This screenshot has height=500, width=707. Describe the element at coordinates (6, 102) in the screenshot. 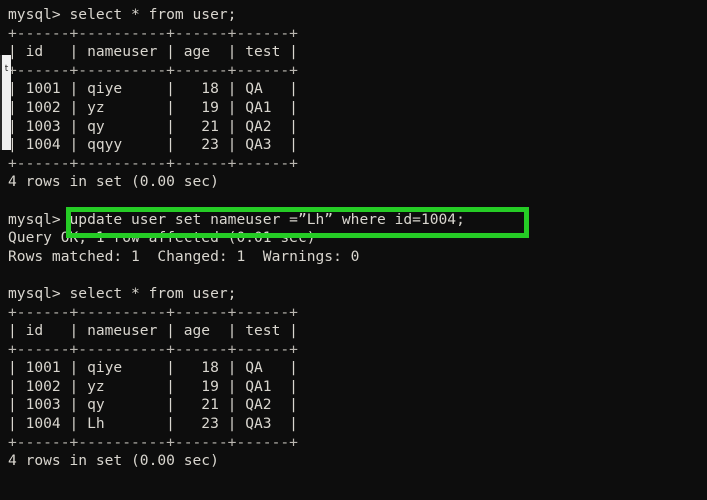

I see `background-window-fragment: t` at that location.